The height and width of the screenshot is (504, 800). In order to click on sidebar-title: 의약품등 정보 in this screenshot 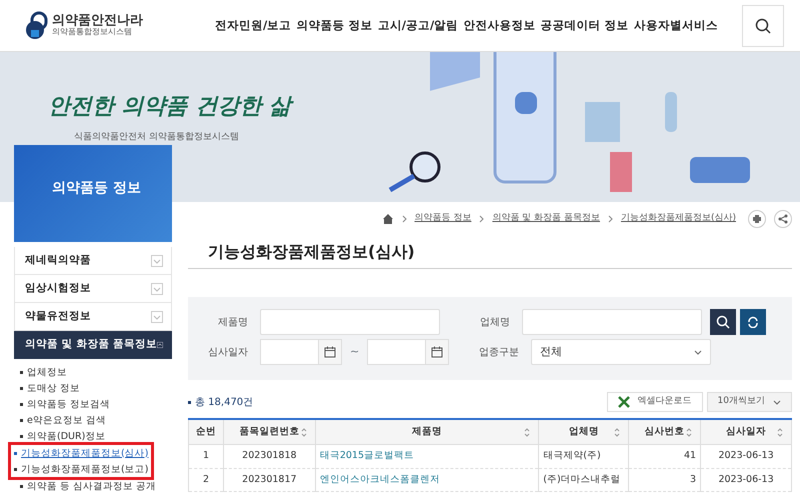, I will do `click(93, 193)`.